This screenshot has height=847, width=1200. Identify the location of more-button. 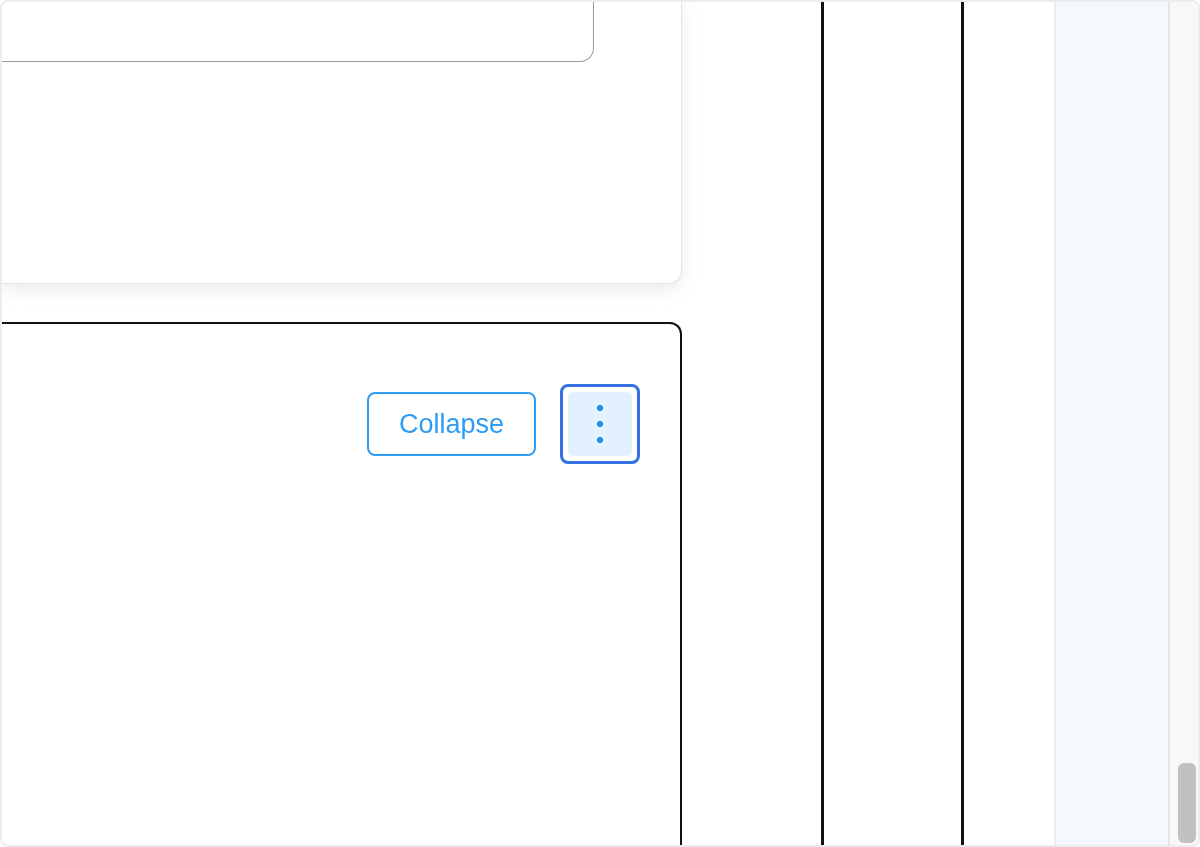
(600, 424).